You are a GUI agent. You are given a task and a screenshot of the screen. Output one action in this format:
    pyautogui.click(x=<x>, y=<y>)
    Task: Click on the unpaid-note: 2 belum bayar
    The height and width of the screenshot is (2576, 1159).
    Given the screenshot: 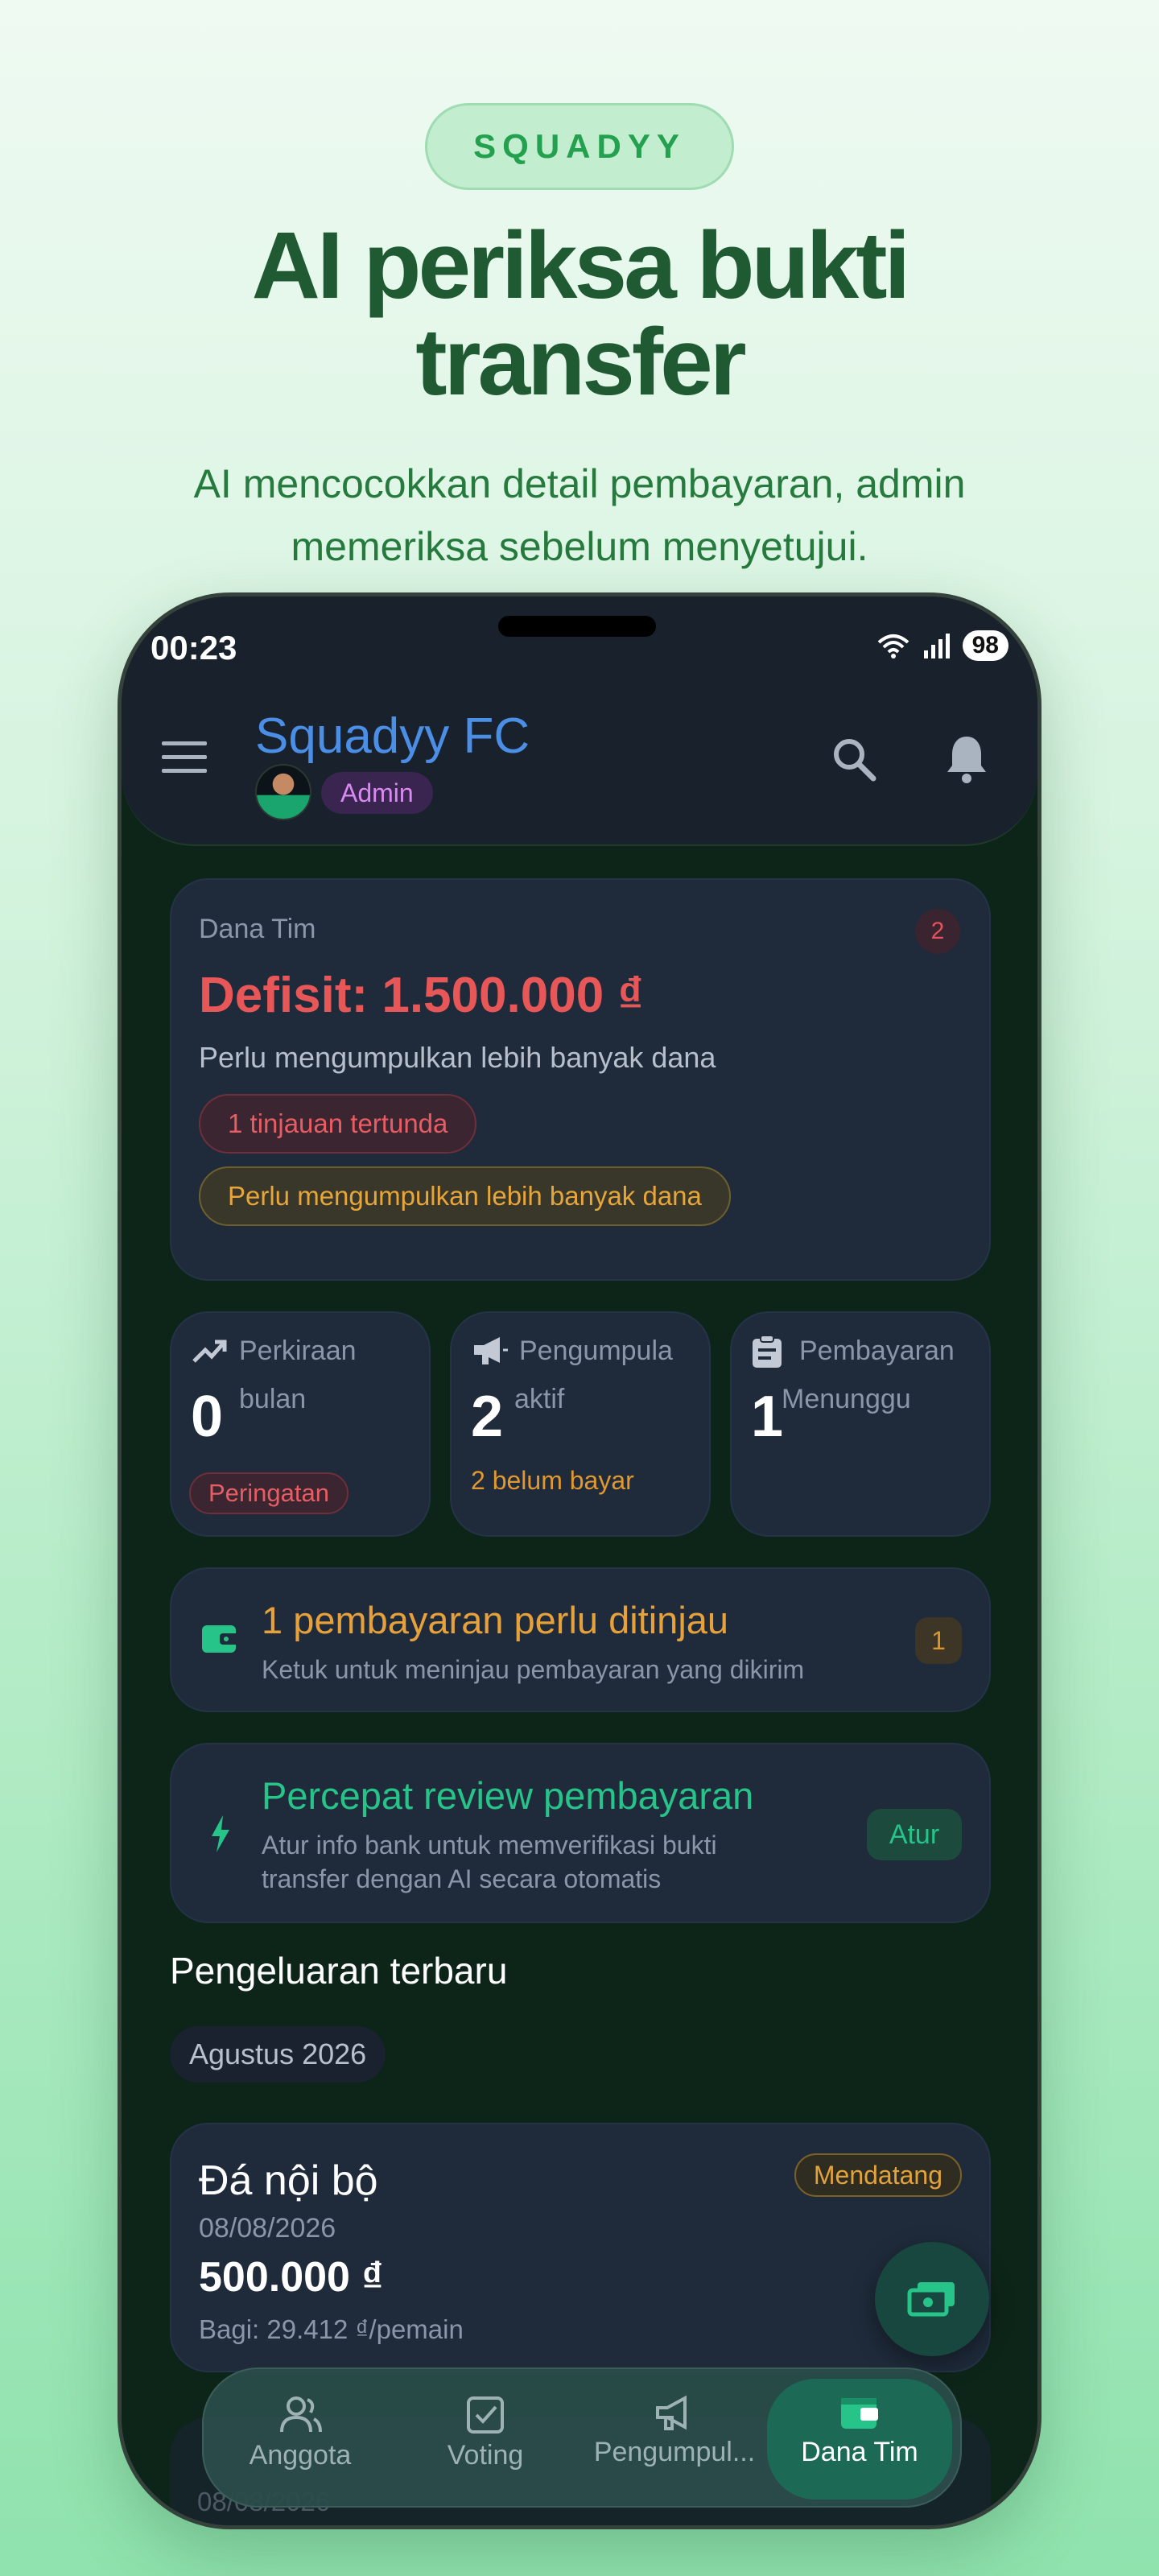 What is the action you would take?
    pyautogui.click(x=552, y=1480)
    